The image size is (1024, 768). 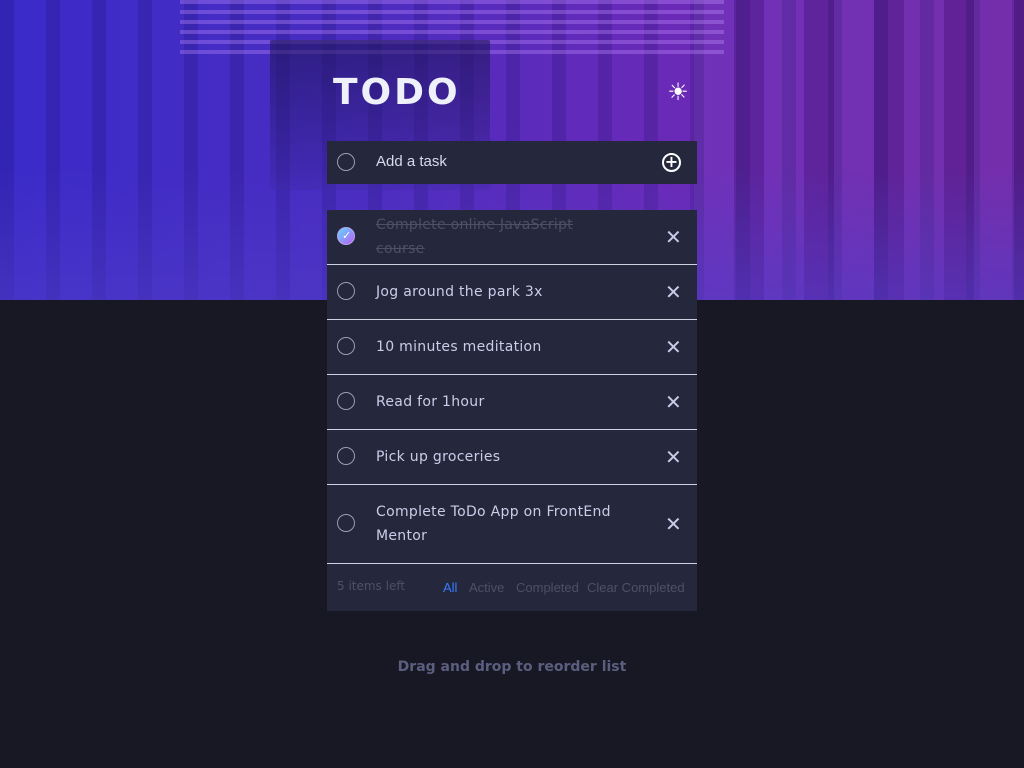 What do you see at coordinates (512, 667) in the screenshot?
I see `reorder-hint: Drag and drop to reorder list` at bounding box center [512, 667].